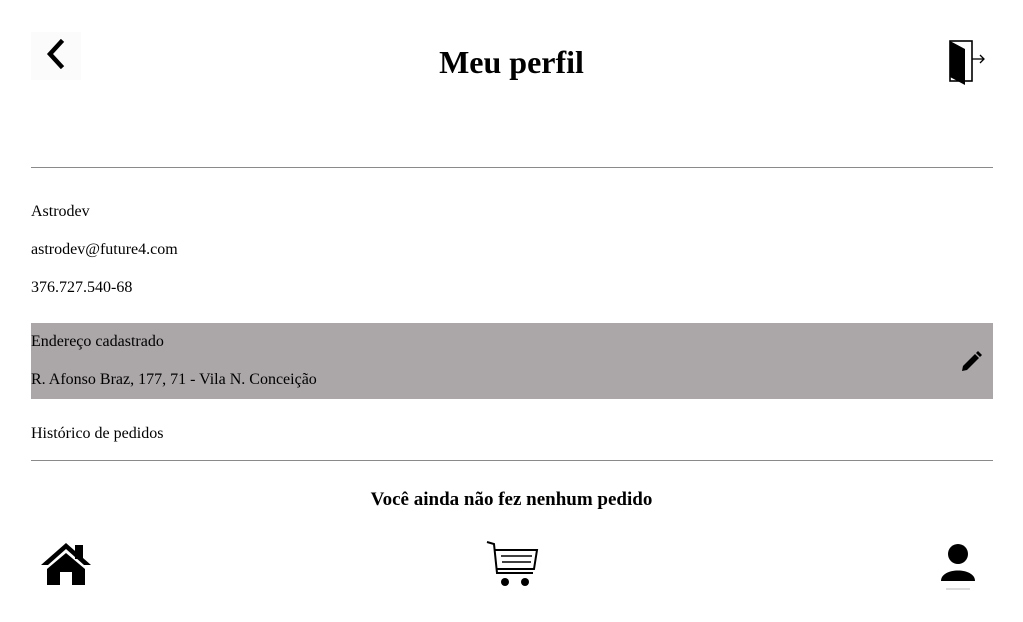  I want to click on pencil-icon, so click(971, 364).